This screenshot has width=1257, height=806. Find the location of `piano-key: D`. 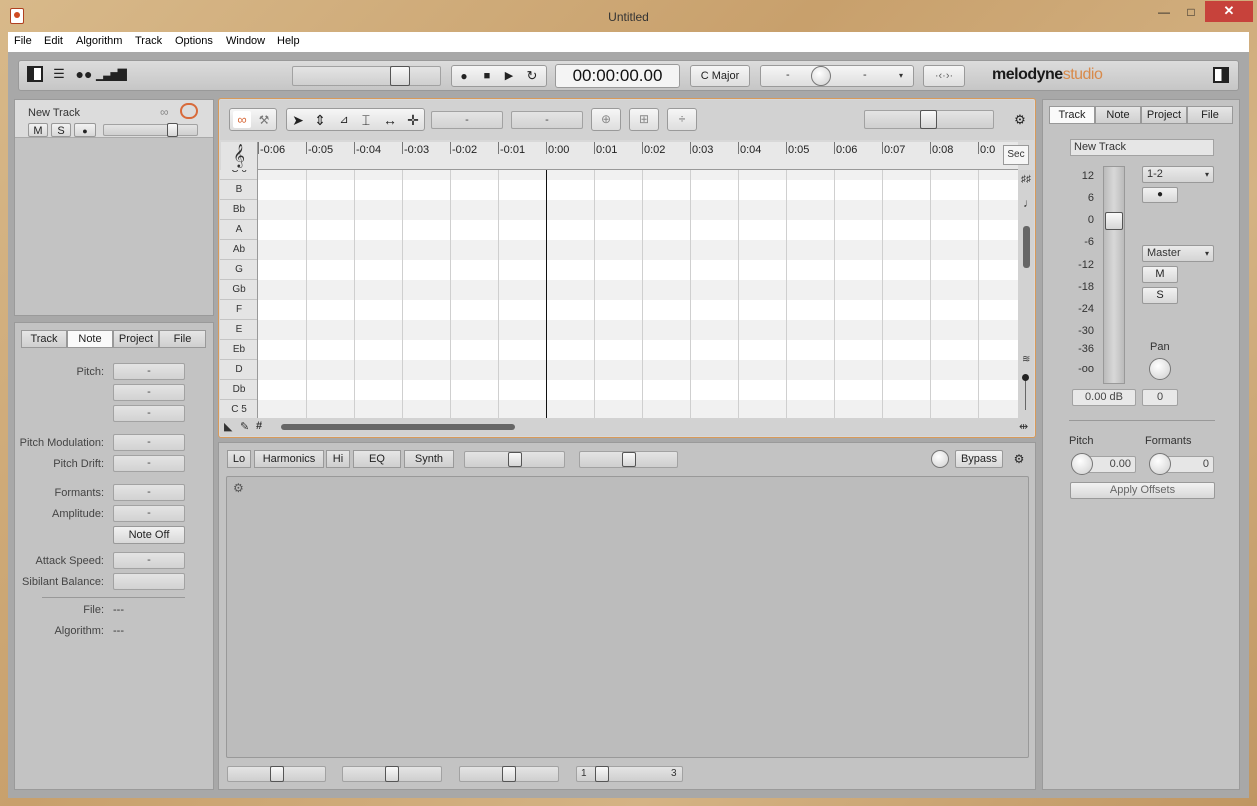

piano-key: D is located at coordinates (238, 370).